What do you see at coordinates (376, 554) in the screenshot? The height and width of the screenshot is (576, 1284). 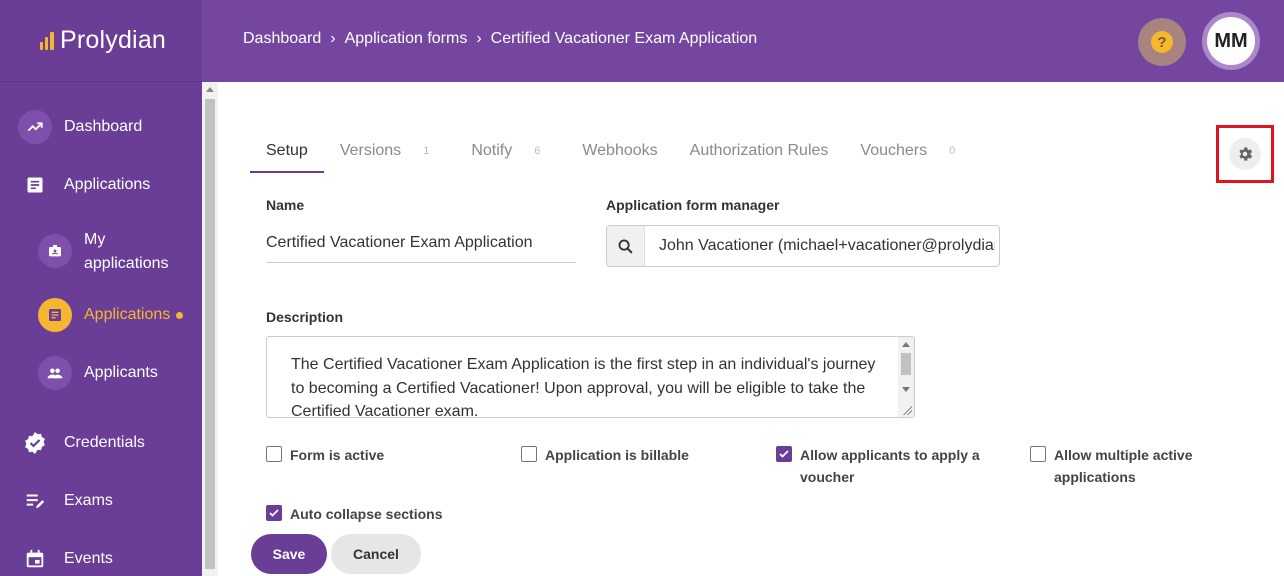 I see `cancel-button: Cancel` at bounding box center [376, 554].